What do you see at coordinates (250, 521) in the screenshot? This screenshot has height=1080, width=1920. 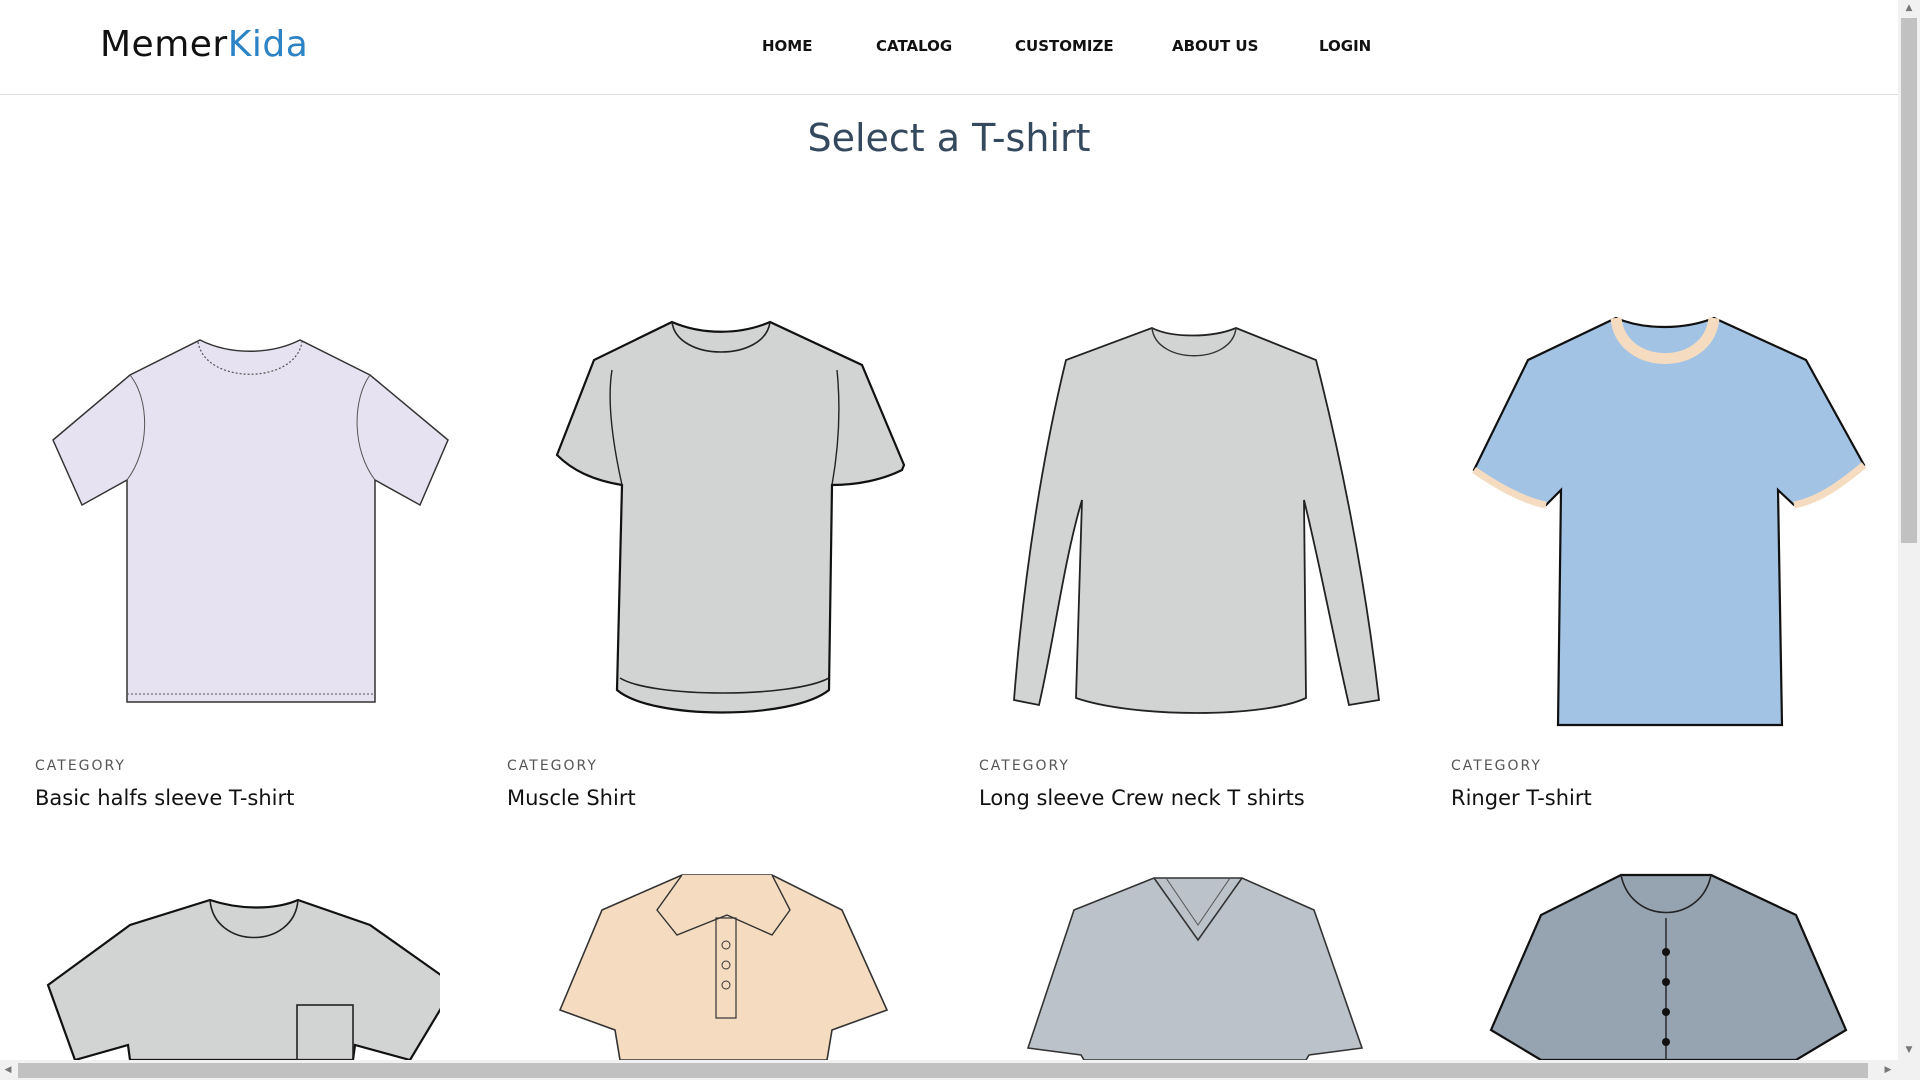 I see `basic-tshirt-icon` at bounding box center [250, 521].